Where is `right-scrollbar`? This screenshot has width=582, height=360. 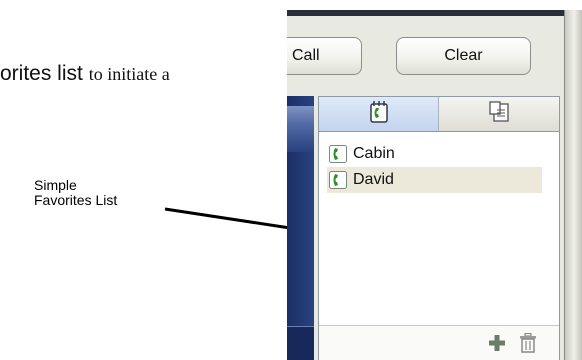 right-scrollbar is located at coordinates (573, 185).